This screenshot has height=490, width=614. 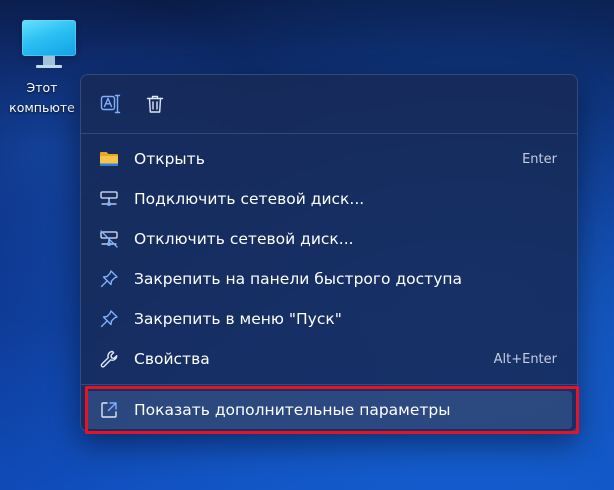 I want to click on delete-icon, so click(x=155, y=104).